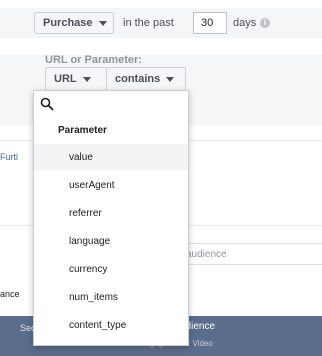  I want to click on dropdown-section-heading: Parameter, so click(82, 130).